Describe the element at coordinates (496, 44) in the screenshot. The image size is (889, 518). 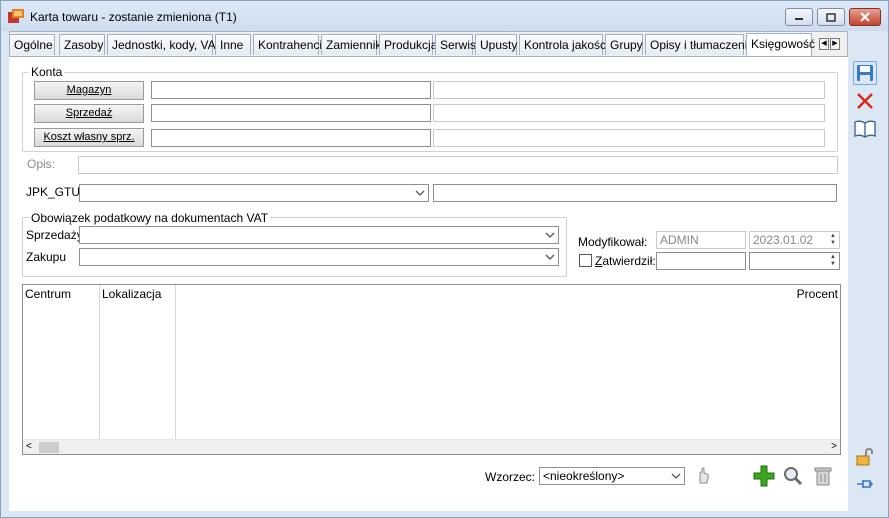
I see `tab-upusty: Upusty` at that location.